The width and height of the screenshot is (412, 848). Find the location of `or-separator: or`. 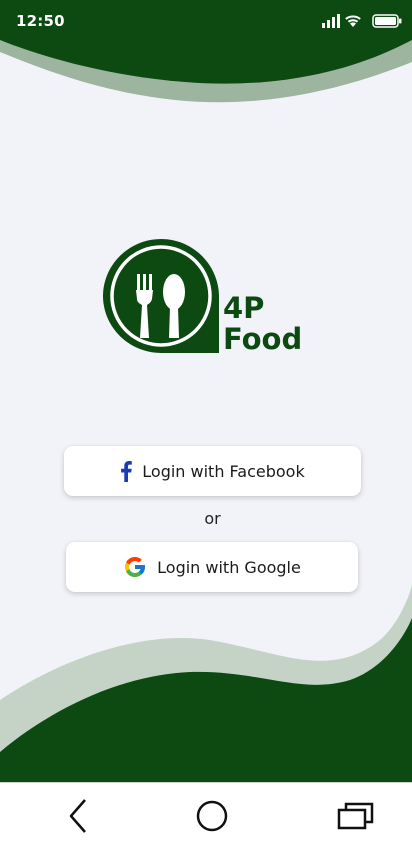

or-separator: or is located at coordinates (212, 518).